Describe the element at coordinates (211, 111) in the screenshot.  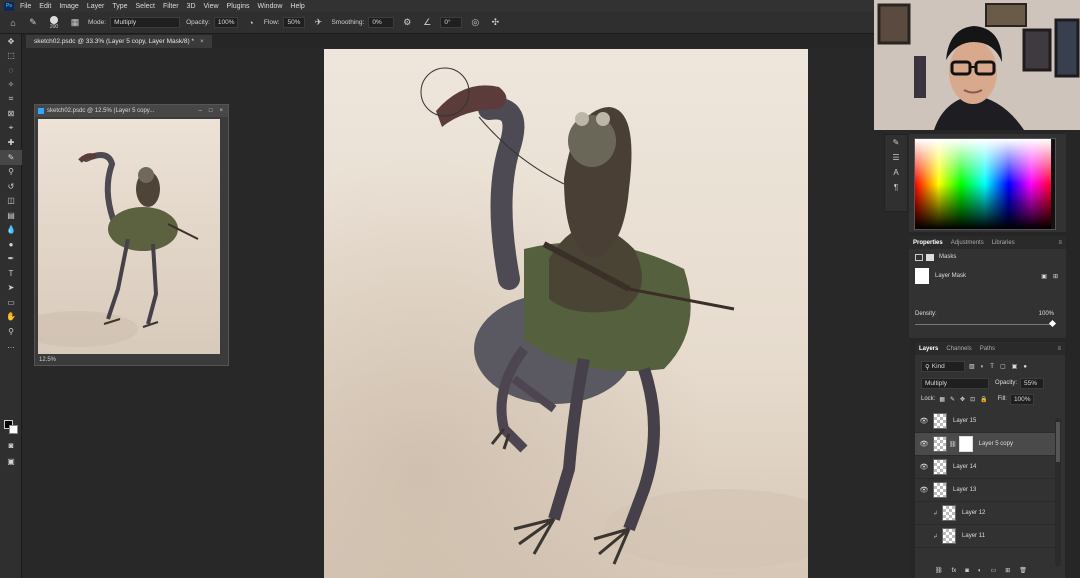
I see `maximize-icon: □` at that location.